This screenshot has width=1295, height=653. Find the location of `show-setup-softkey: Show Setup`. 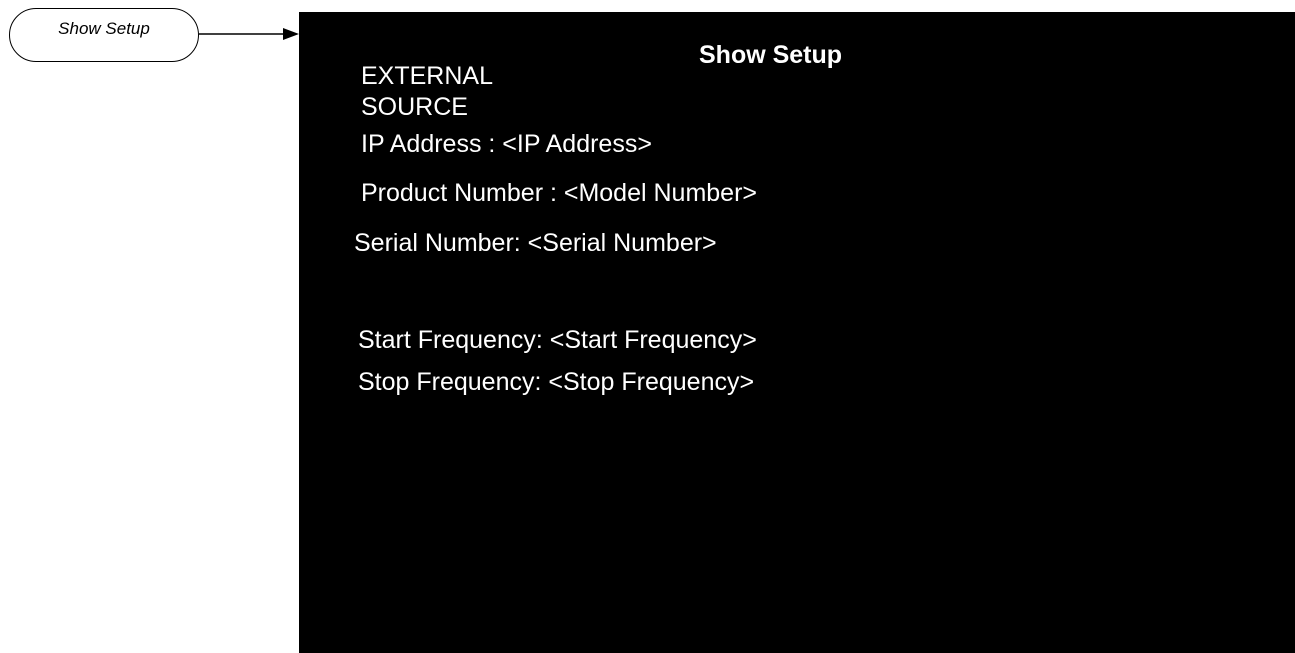

show-setup-softkey: Show Setup is located at coordinates (104, 35).